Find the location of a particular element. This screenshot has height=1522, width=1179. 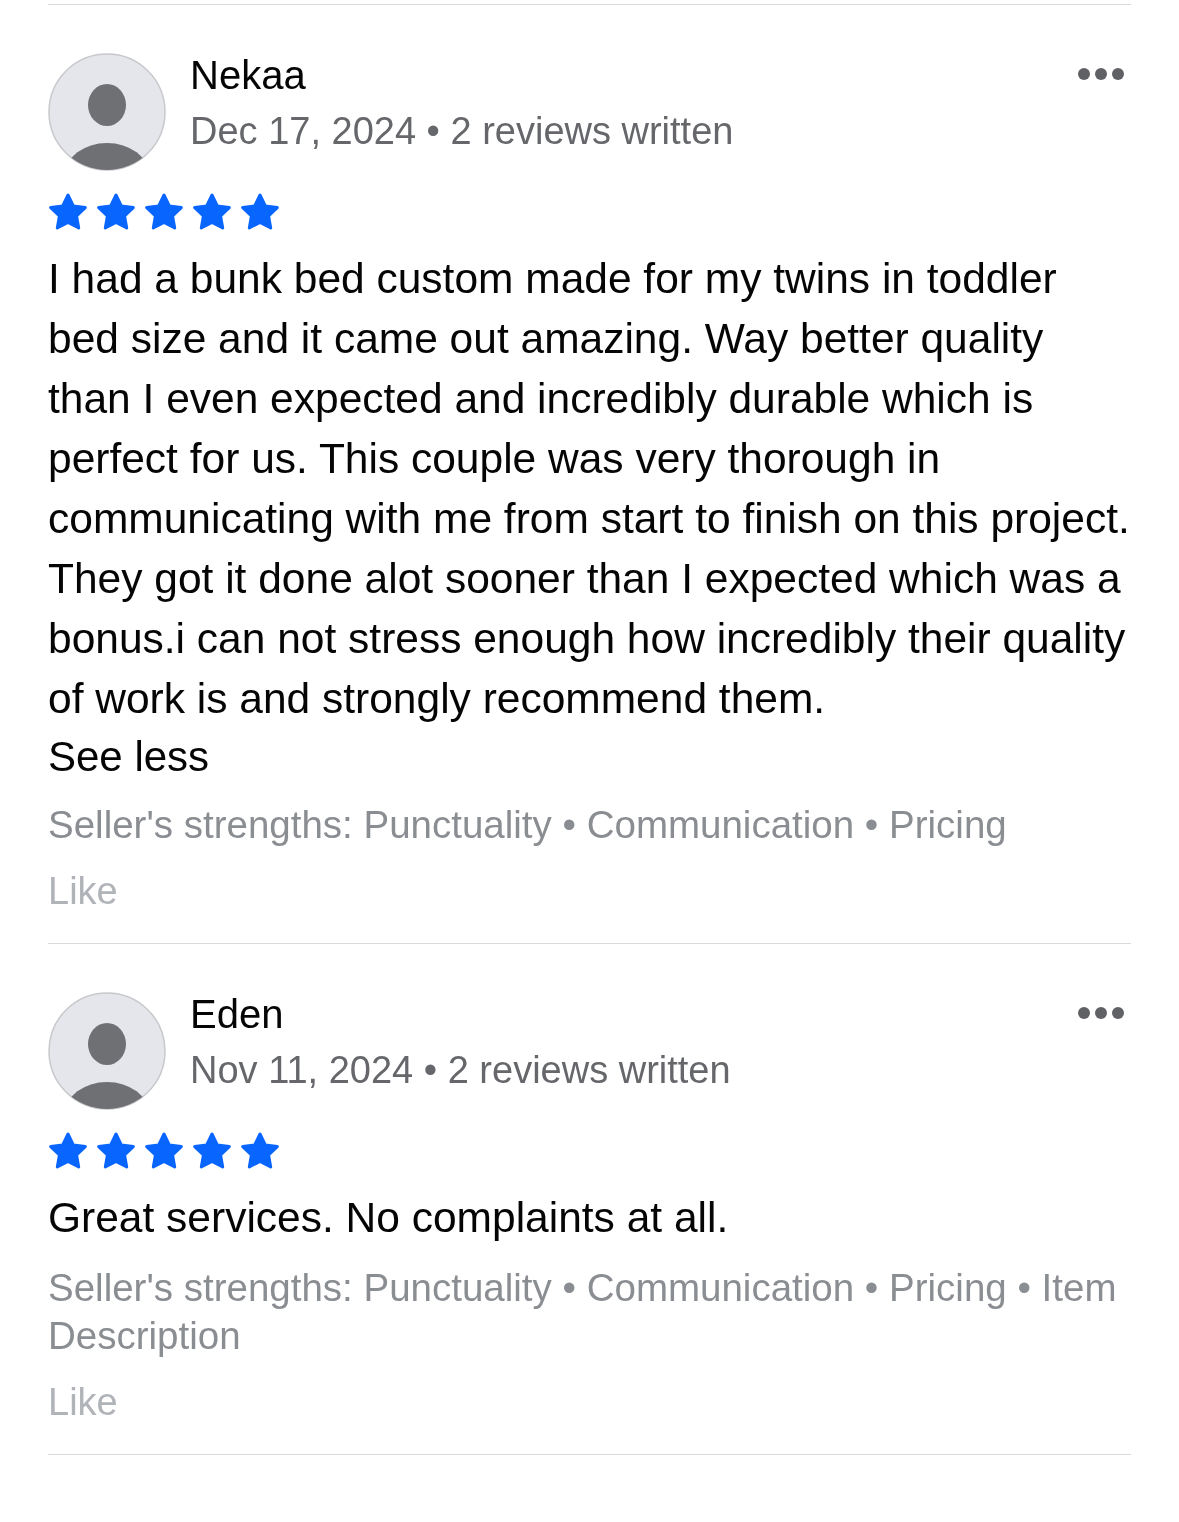

review-text: Great services. No complaints at all. is located at coordinates (389, 1218).